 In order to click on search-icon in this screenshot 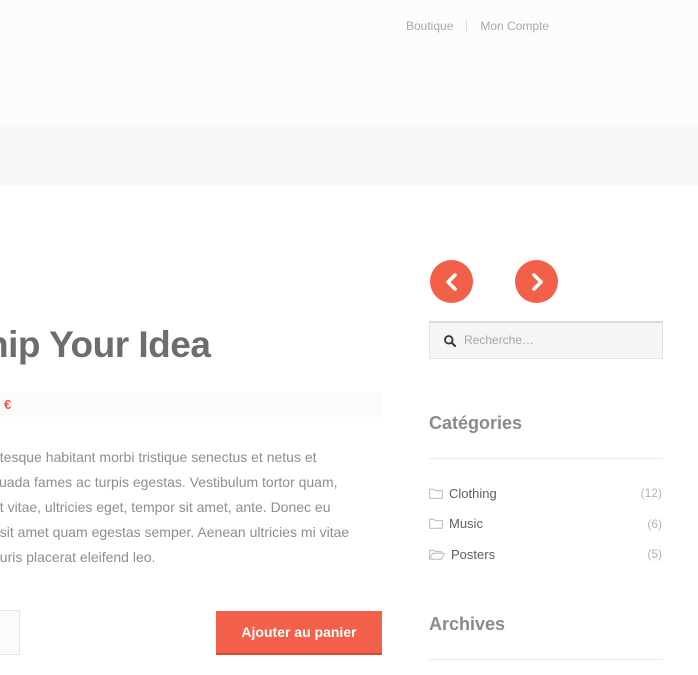, I will do `click(450, 341)`.